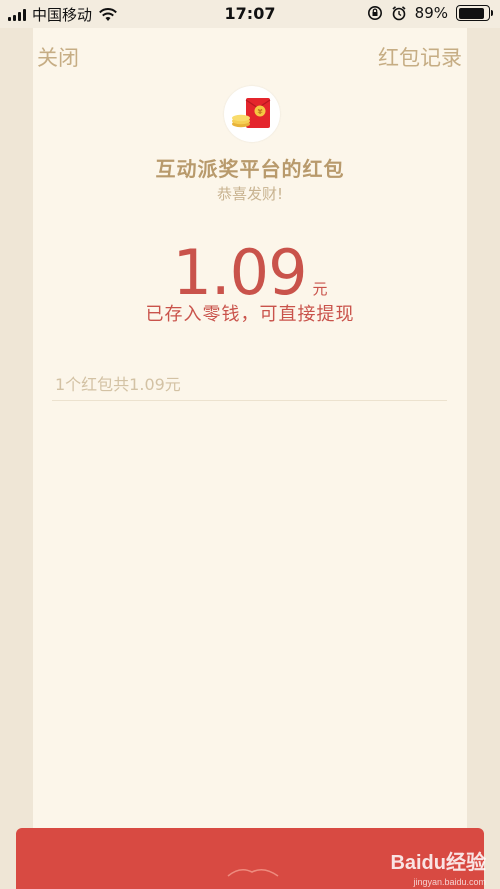 The width and height of the screenshot is (500, 889). What do you see at coordinates (249, 400) in the screenshot?
I see `summary-divider` at bounding box center [249, 400].